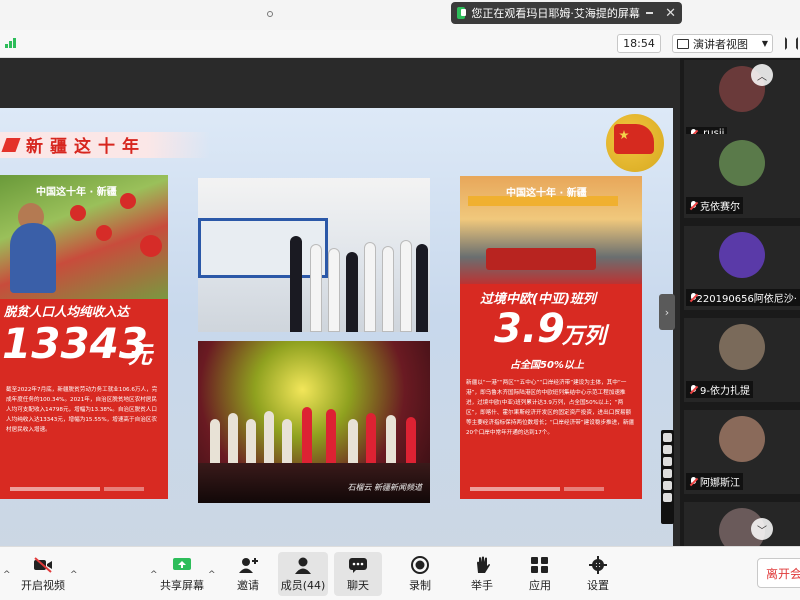  Describe the element at coordinates (720, 483) in the screenshot. I see `participant-name: 阿娜斯江` at that location.